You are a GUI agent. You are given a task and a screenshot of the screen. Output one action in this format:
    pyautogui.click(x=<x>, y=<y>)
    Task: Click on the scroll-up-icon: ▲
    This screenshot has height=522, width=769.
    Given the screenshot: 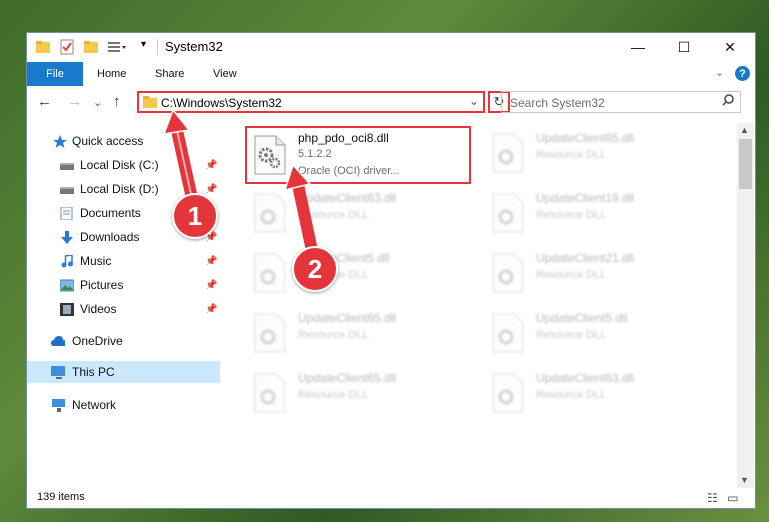 What is the action you would take?
    pyautogui.click(x=744, y=130)
    